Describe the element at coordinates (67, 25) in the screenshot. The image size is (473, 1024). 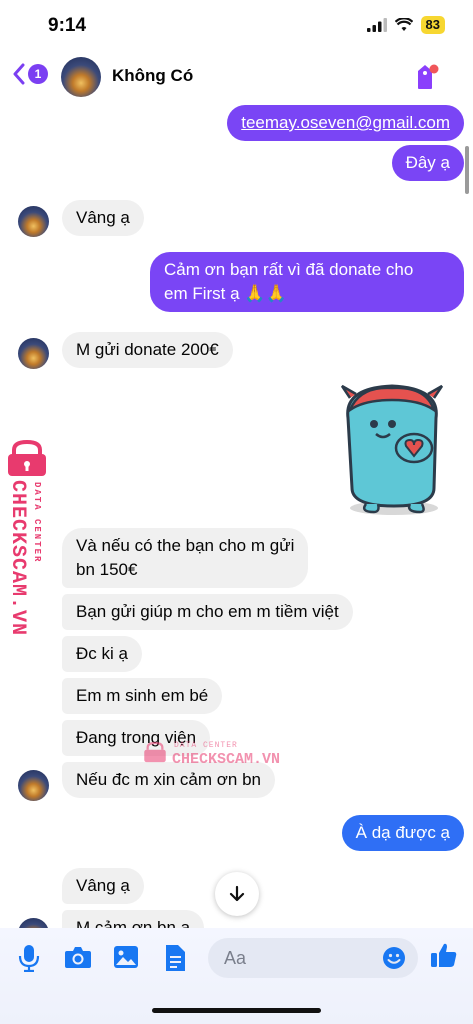
I see `status-time: 9:14` at that location.